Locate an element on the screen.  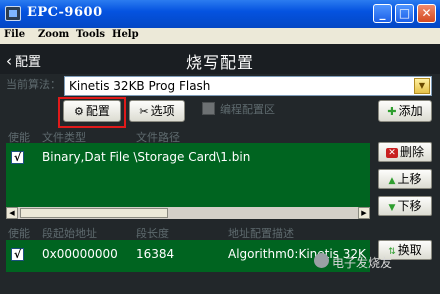
algorithm-label: 当前算法： is located at coordinates (33, 84).